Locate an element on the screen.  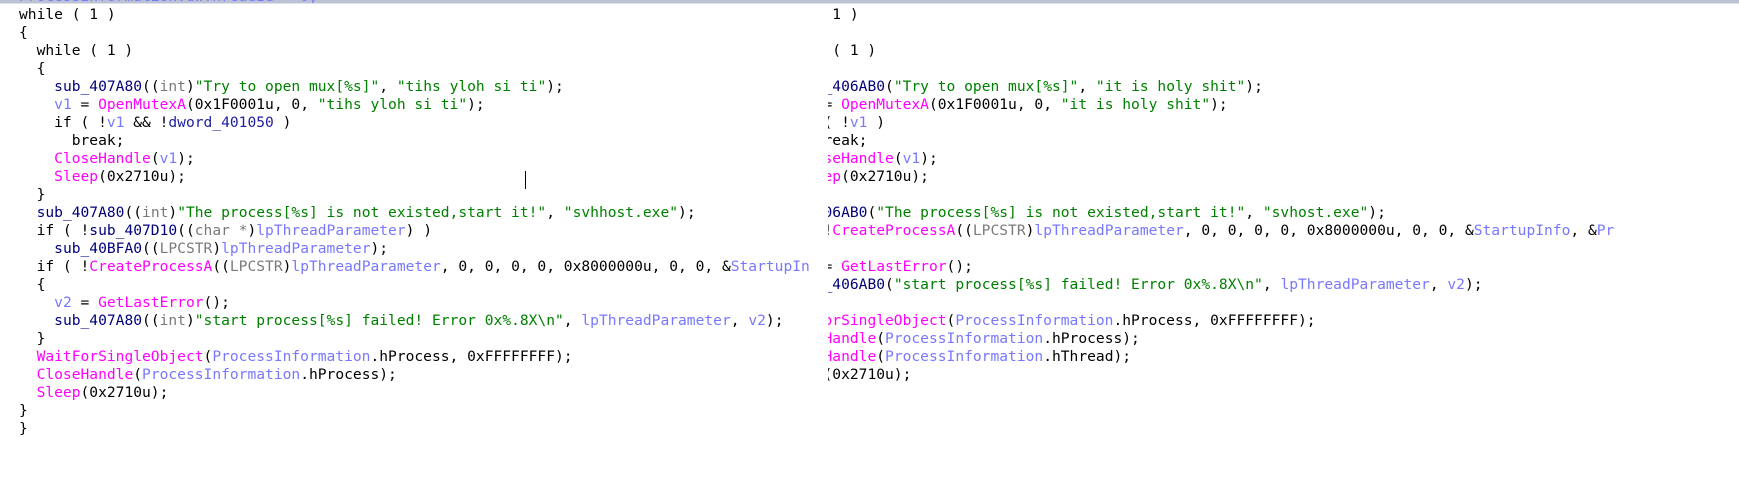
code-token: OpenMutexA is located at coordinates (885, 104).